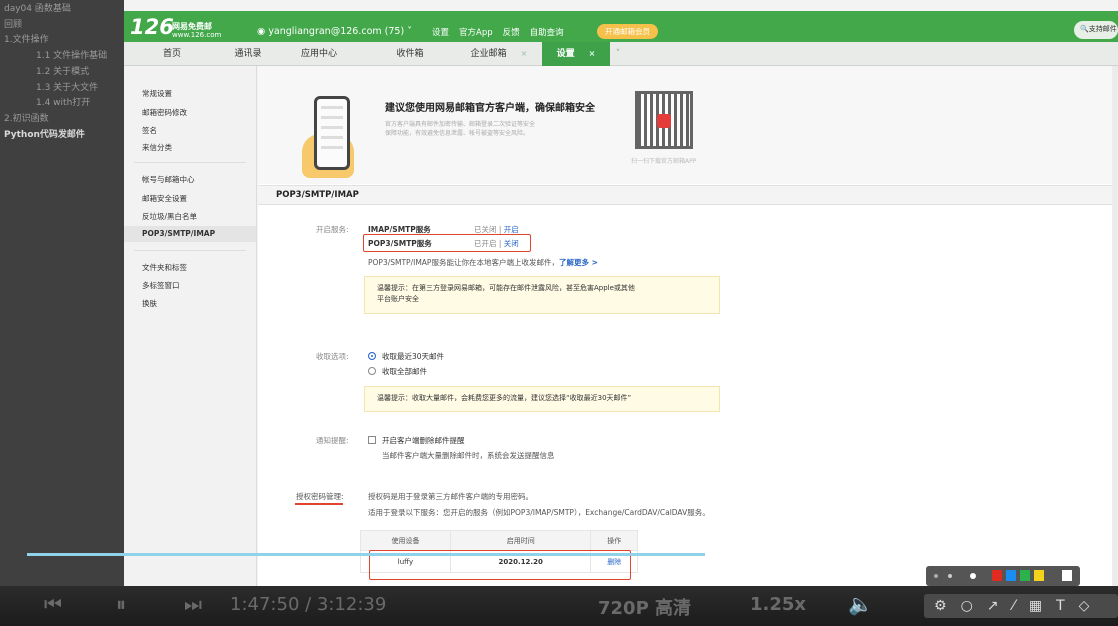  Describe the element at coordinates (1096, 30) in the screenshot. I see `search-input: 🔍支持邮件` at that location.